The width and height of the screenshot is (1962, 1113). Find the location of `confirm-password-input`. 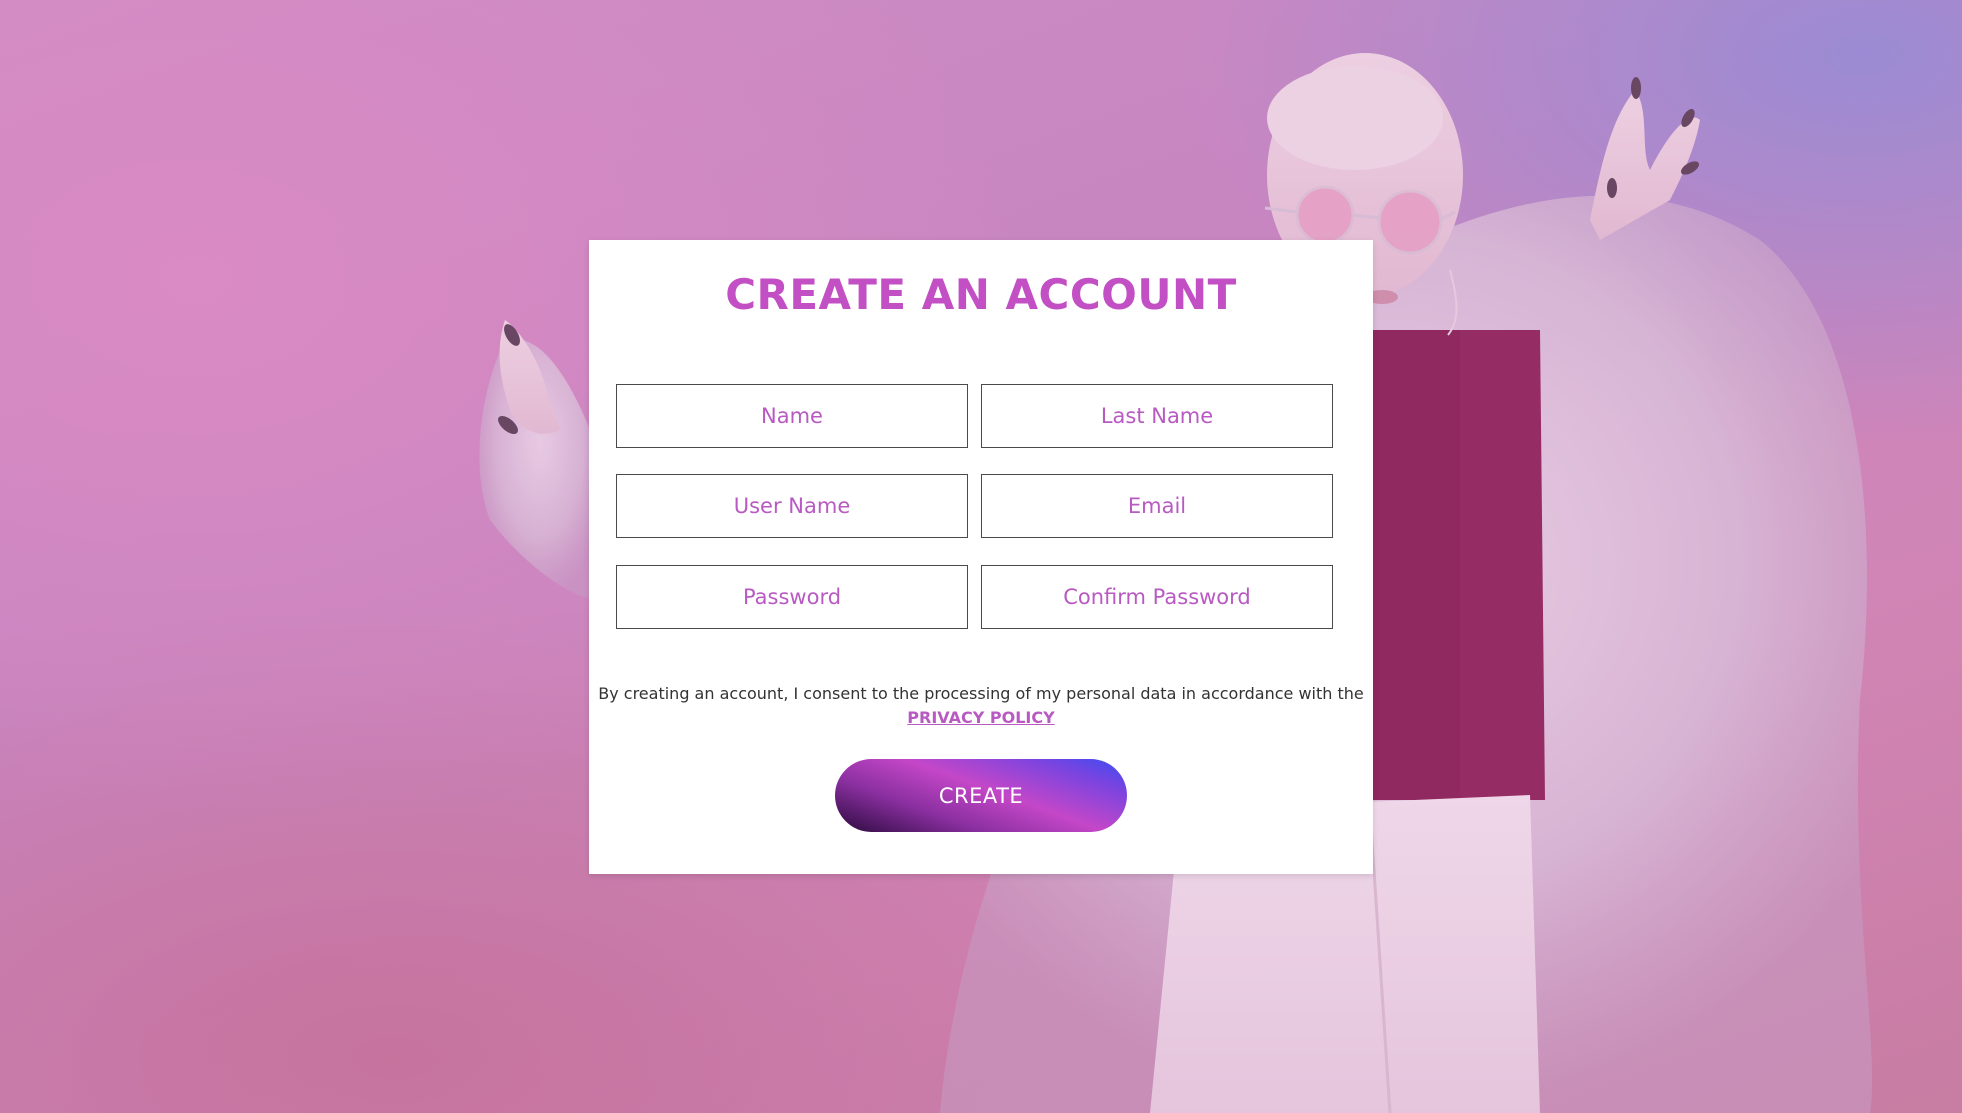

confirm-password-input is located at coordinates (1157, 597).